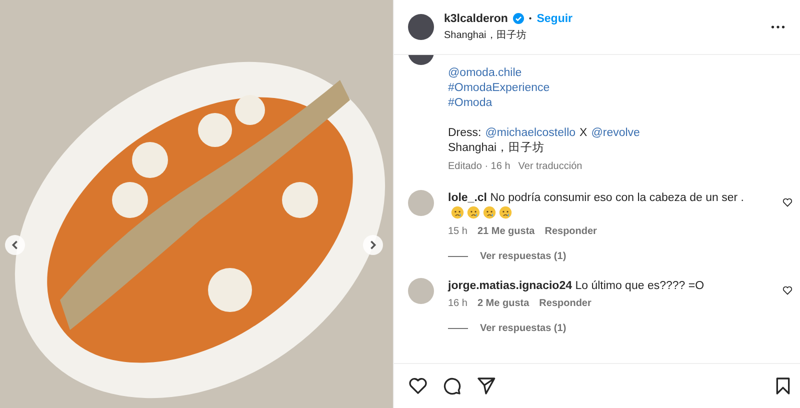 This screenshot has height=408, width=800. I want to click on avatar, so click(421, 27).